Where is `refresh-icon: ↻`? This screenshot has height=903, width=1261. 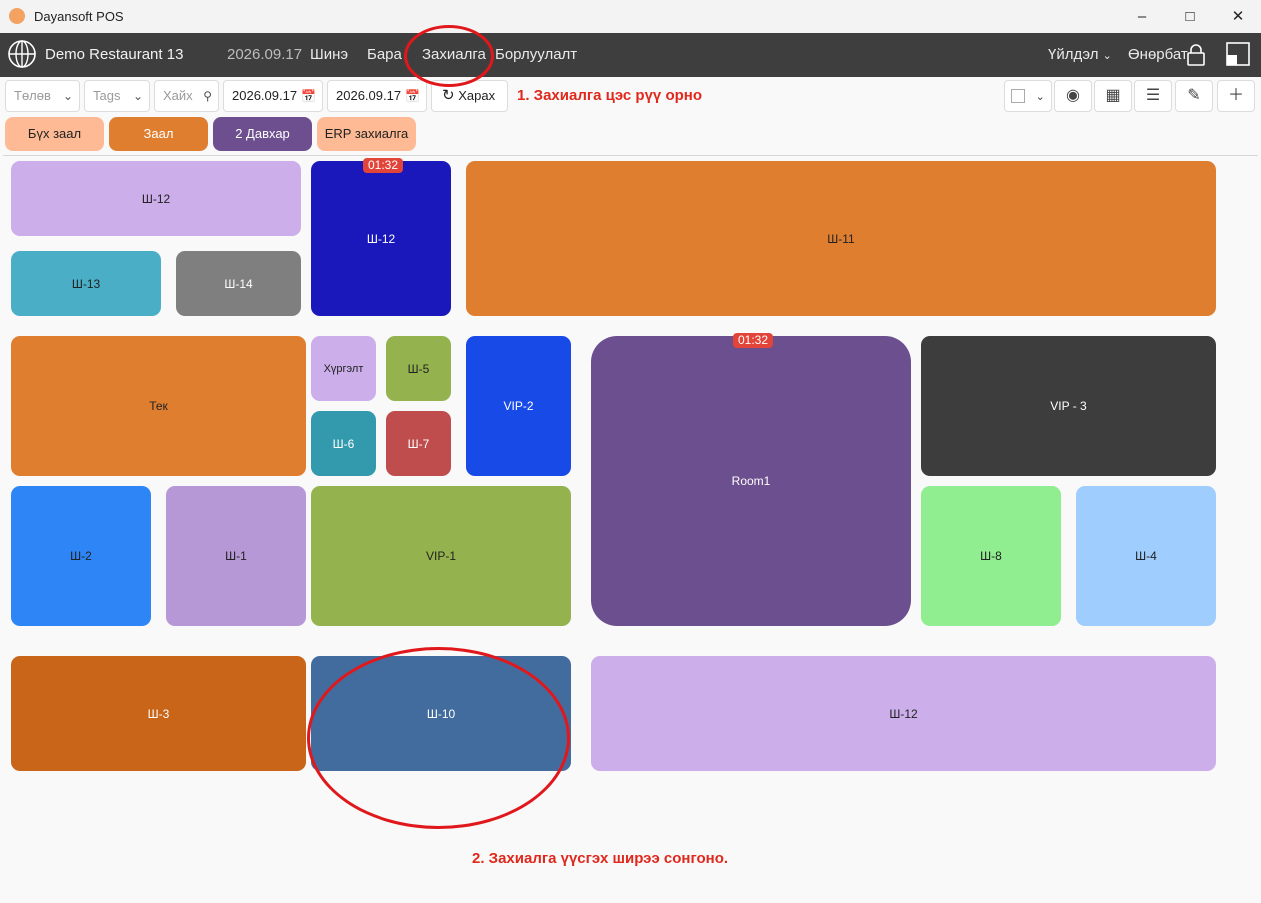
refresh-icon: ↻ is located at coordinates (448, 95).